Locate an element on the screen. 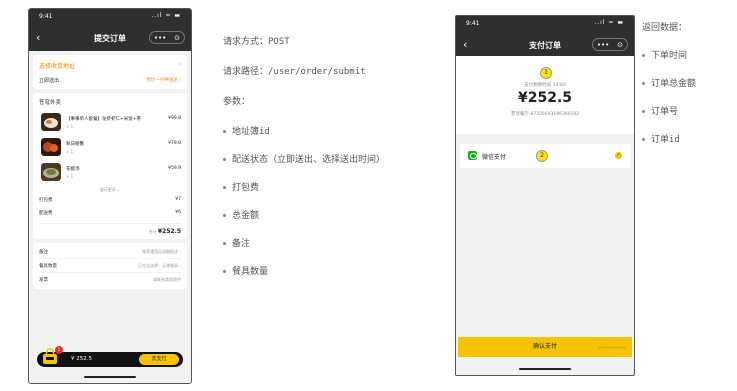 The image size is (737, 391). fee-label: 配送费 is located at coordinates (46, 213).